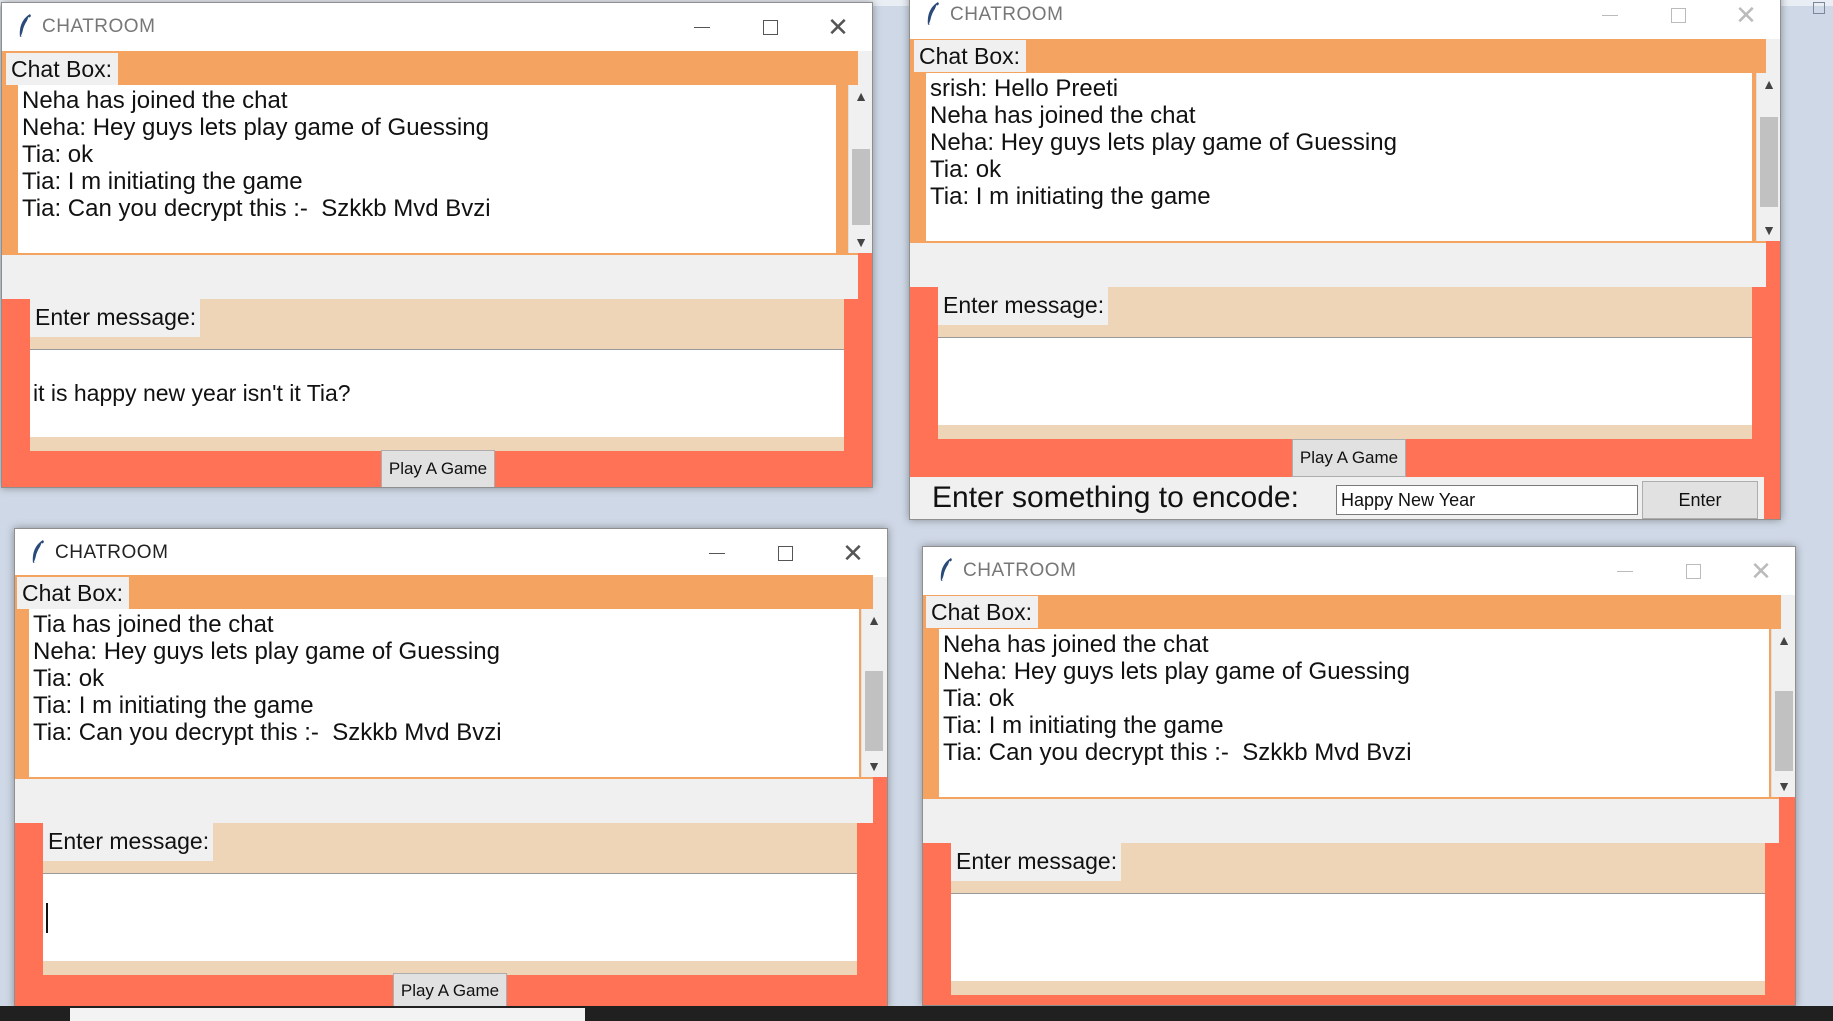 Image resolution: width=1833 pixels, height=1021 pixels. What do you see at coordinates (153, 624) in the screenshot?
I see `chat-message: Tia has joined the chat` at bounding box center [153, 624].